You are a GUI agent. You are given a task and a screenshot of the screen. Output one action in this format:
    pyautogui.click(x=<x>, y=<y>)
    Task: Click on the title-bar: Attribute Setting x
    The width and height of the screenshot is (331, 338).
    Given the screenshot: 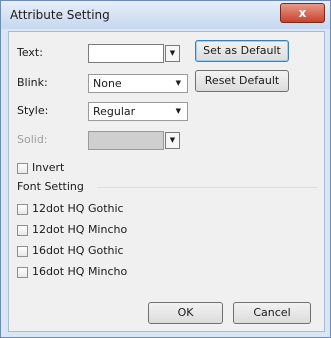 What is the action you would take?
    pyautogui.click(x=165, y=15)
    